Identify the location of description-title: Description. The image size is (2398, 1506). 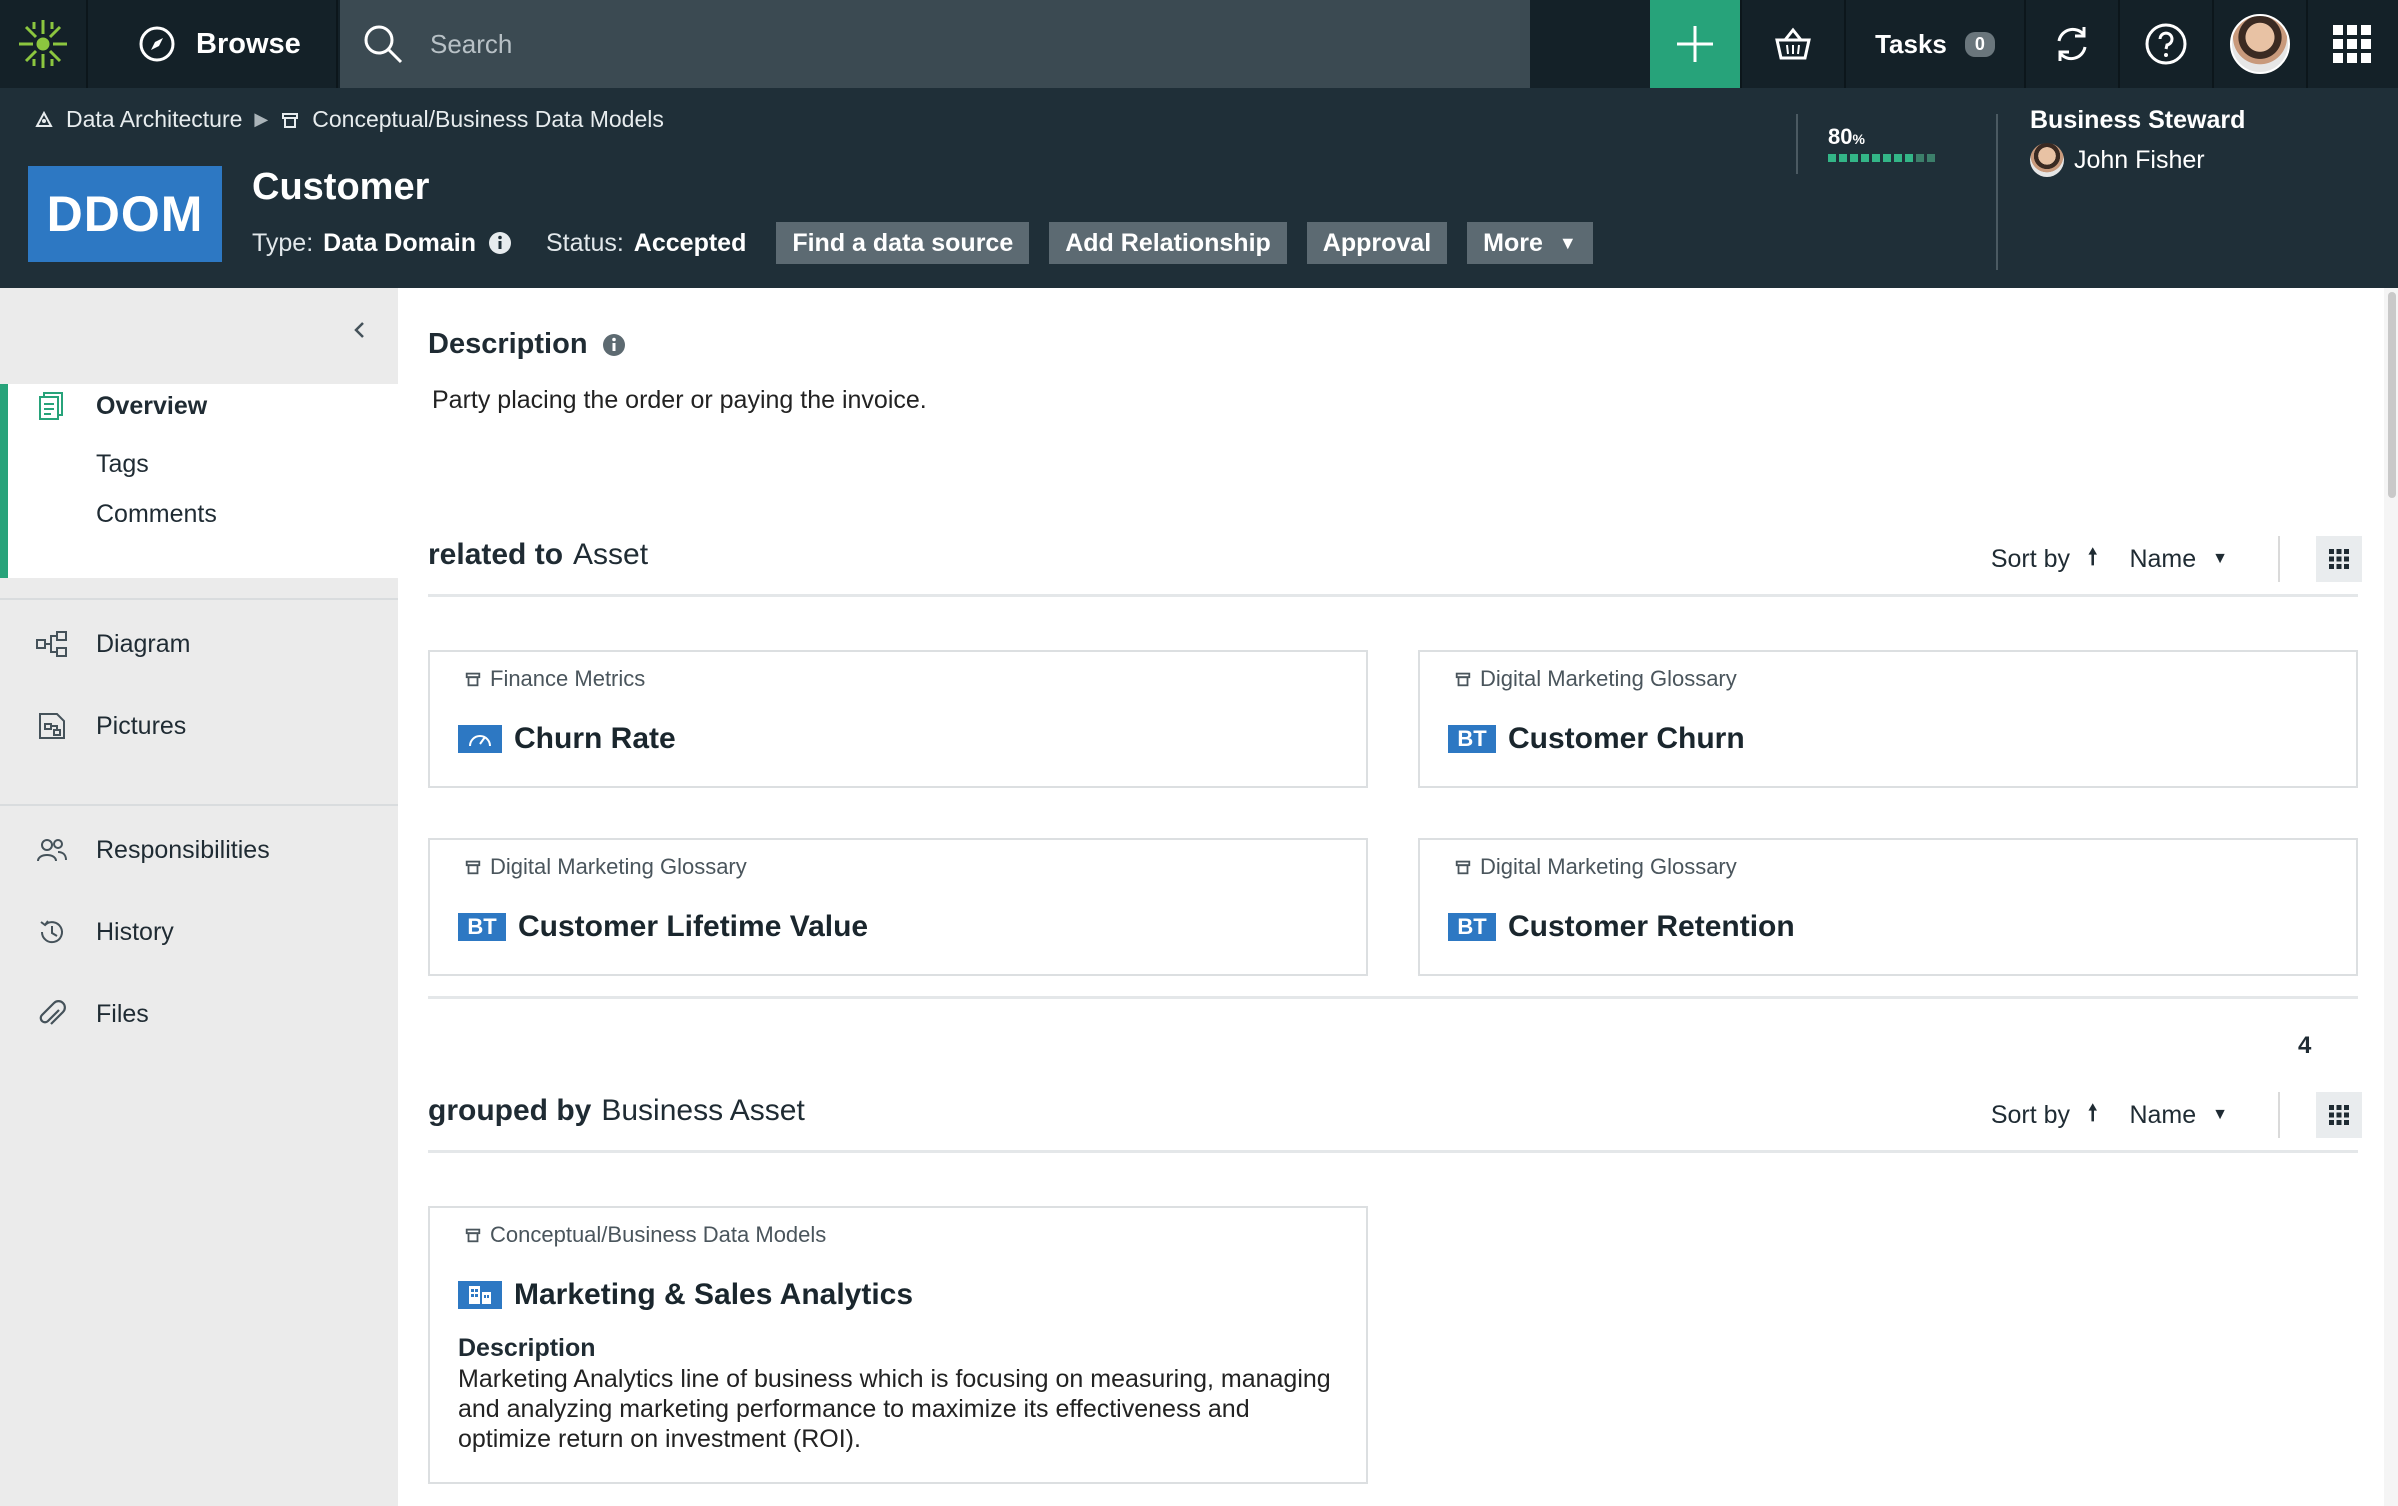
(508, 344).